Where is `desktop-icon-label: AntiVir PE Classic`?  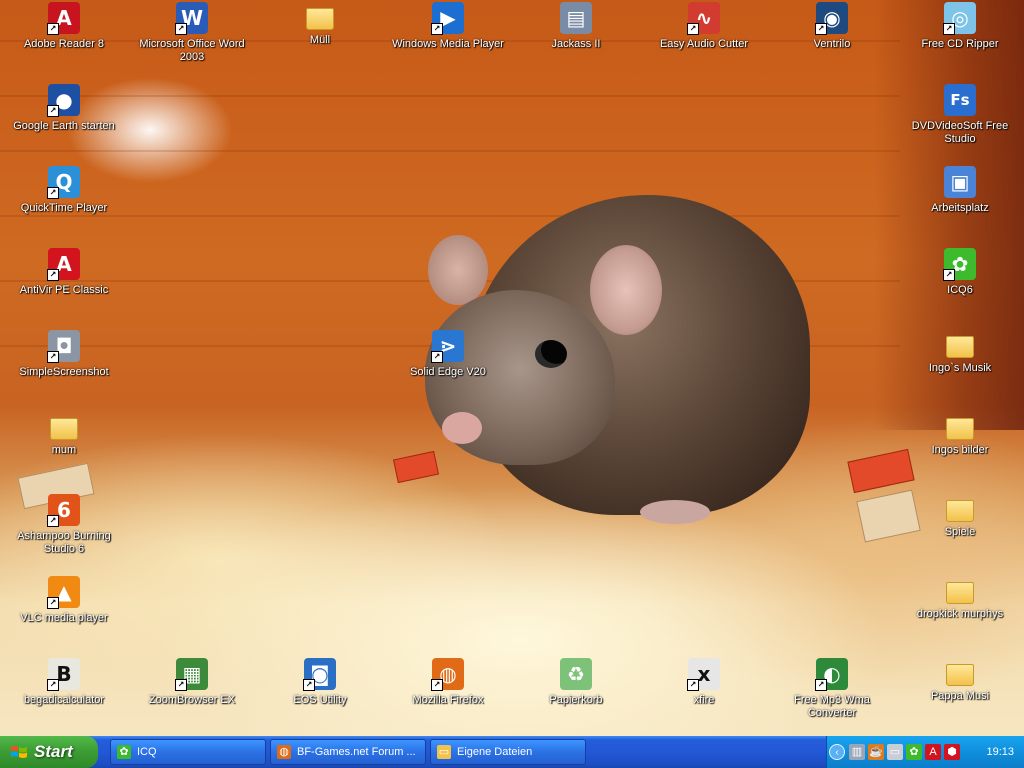
desktop-icon-label: AntiVir PE Classic is located at coordinates (64, 290).